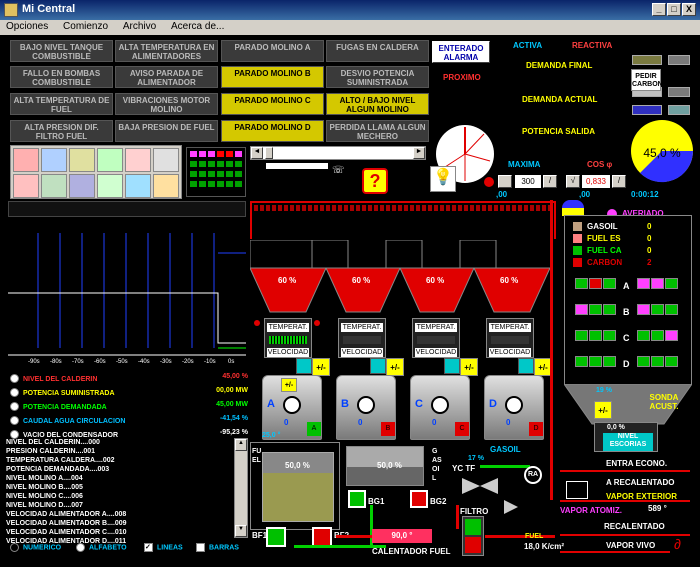 The width and height of the screenshot is (700, 567). Describe the element at coordinates (674, 9) in the screenshot. I see `maximize-button: □` at that location.